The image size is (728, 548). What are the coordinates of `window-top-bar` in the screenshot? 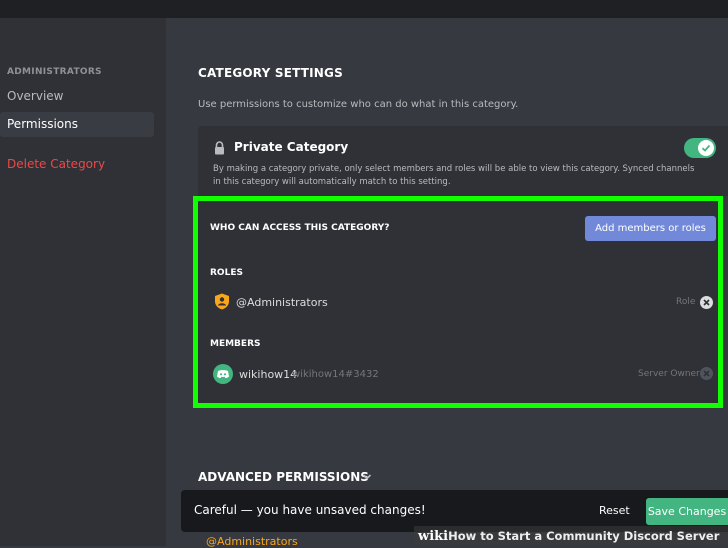 It's located at (364, 9).